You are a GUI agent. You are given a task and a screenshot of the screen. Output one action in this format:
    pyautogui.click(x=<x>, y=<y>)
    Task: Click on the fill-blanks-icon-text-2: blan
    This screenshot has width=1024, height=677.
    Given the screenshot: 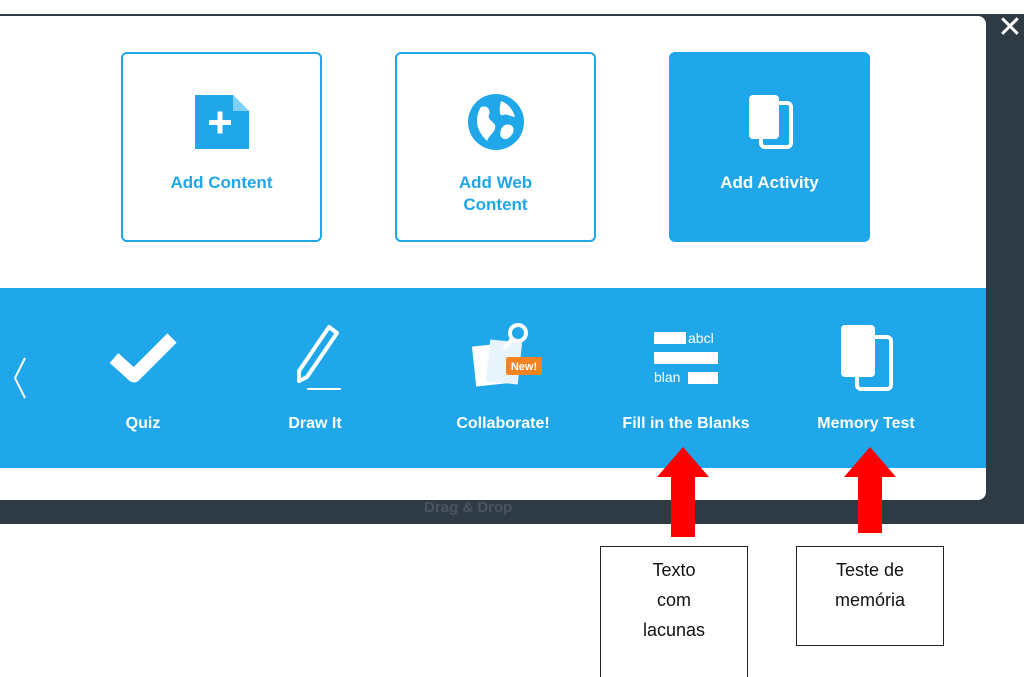 What is the action you would take?
    pyautogui.click(x=667, y=377)
    